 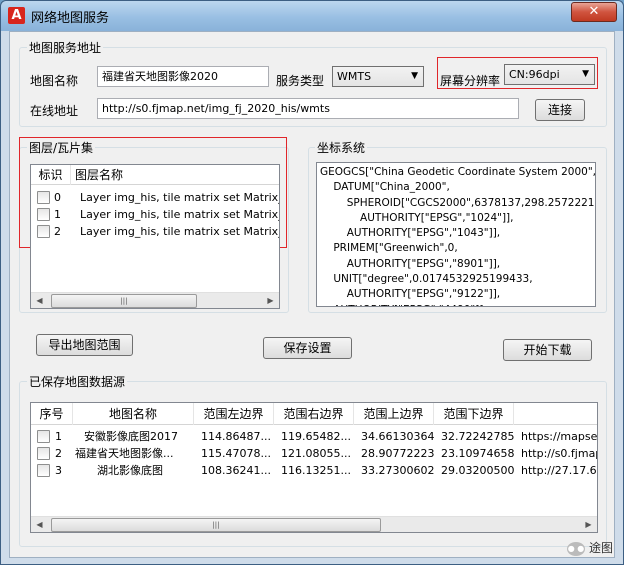 What do you see at coordinates (58, 453) in the screenshot?
I see `source-no: 2` at bounding box center [58, 453].